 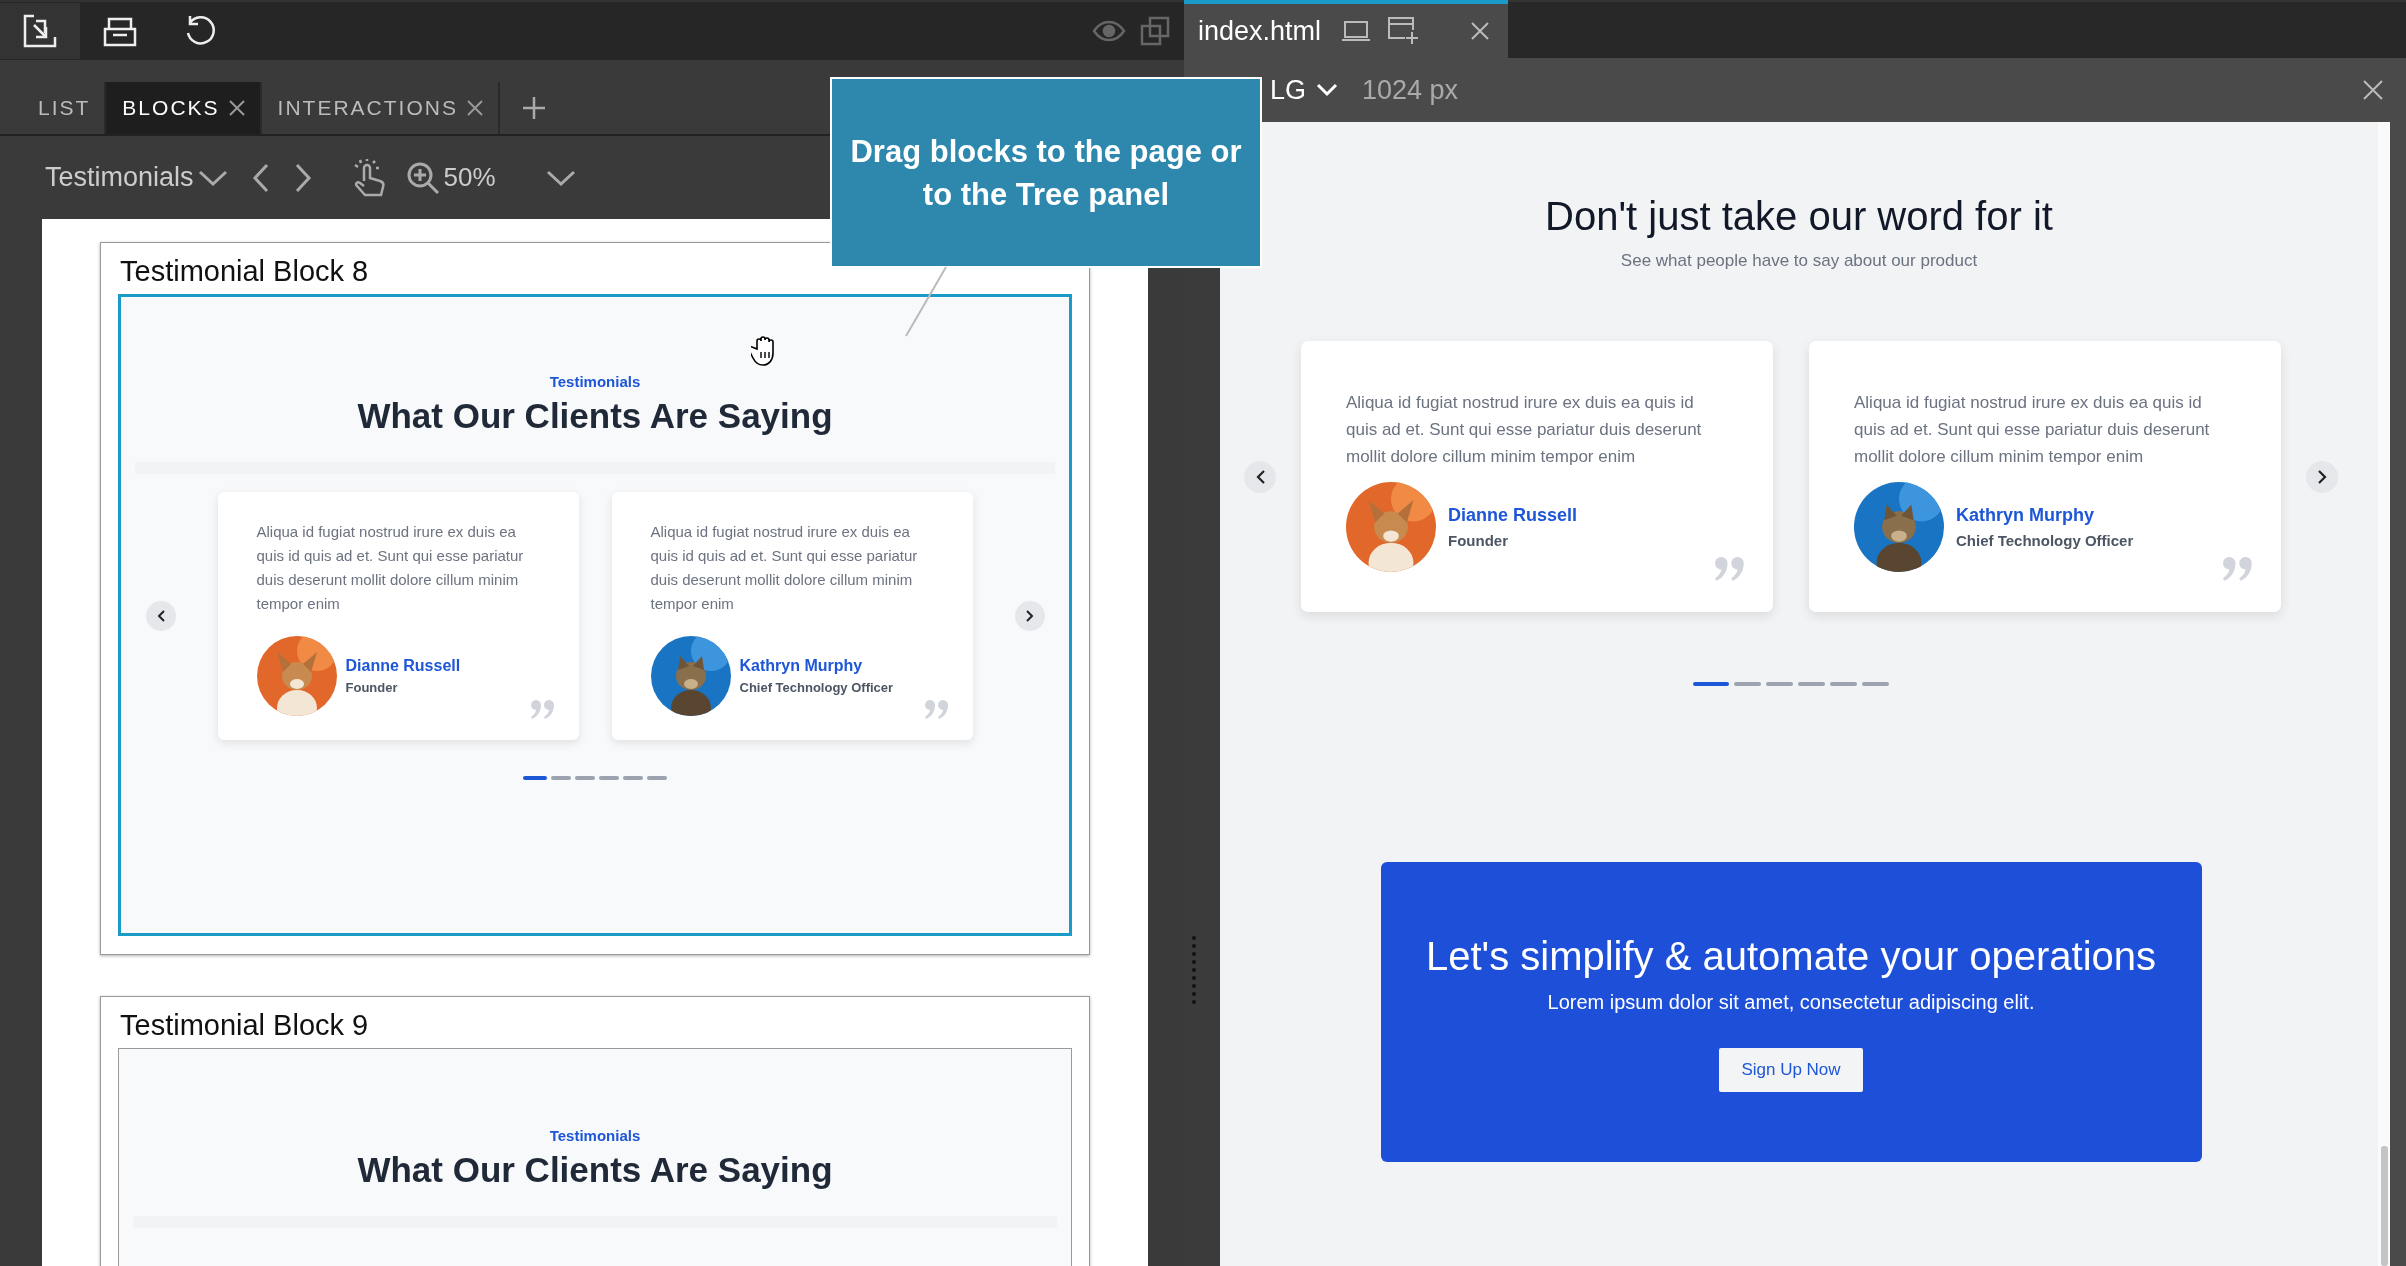 I want to click on panel-tab: INTERACTIONS, so click(x=380, y=108).